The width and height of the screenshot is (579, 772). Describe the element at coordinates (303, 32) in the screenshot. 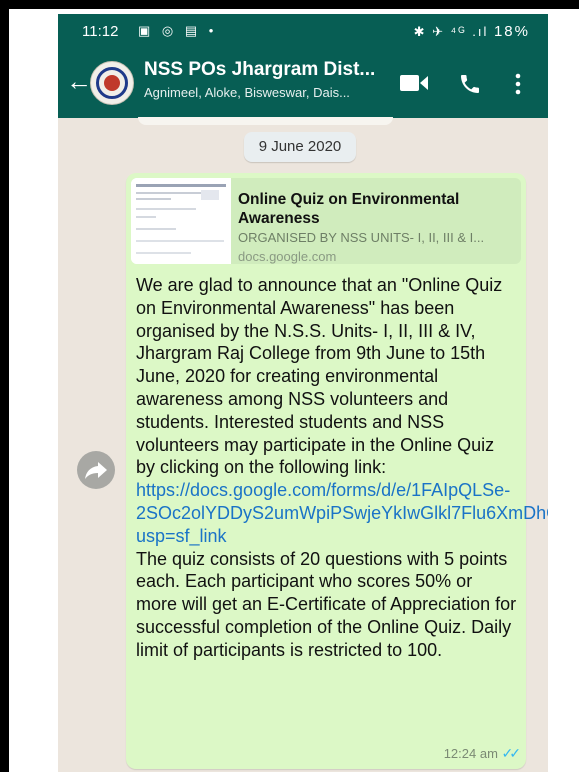

I see `status-bar: 11:12 ▣ ◎ ▤ • ✱ ✈ ⁴ᴳ .ıl 18%` at that location.